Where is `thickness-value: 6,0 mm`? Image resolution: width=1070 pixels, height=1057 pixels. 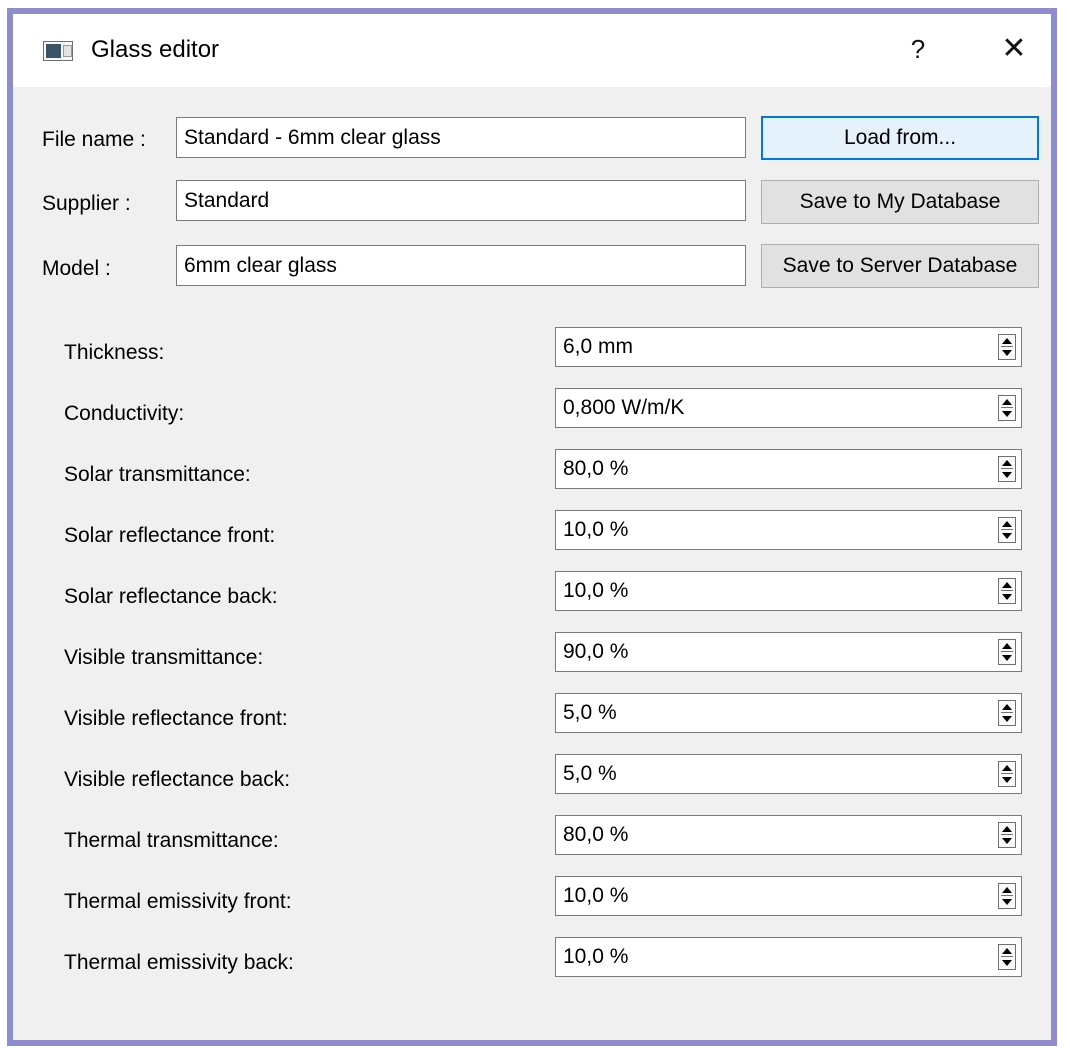
thickness-value: 6,0 mm is located at coordinates (598, 347).